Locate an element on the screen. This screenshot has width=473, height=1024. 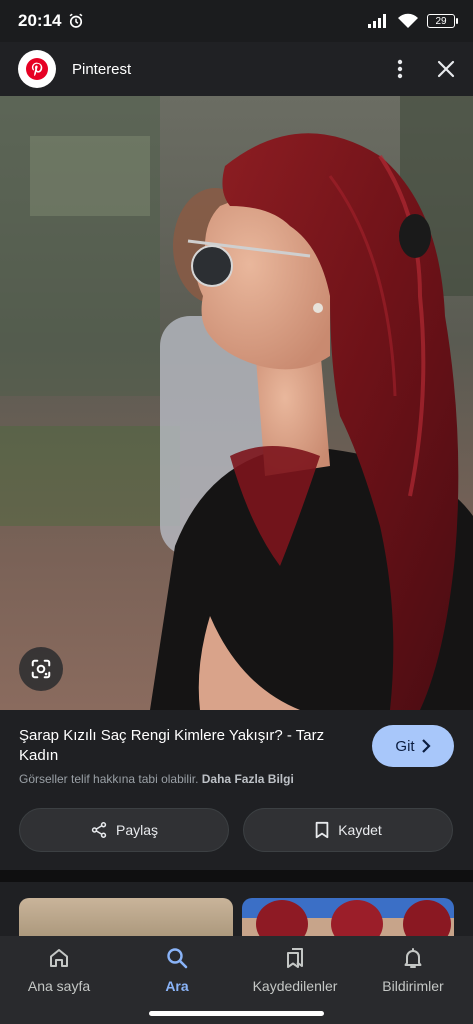
share-icon is located at coordinates (99, 830).